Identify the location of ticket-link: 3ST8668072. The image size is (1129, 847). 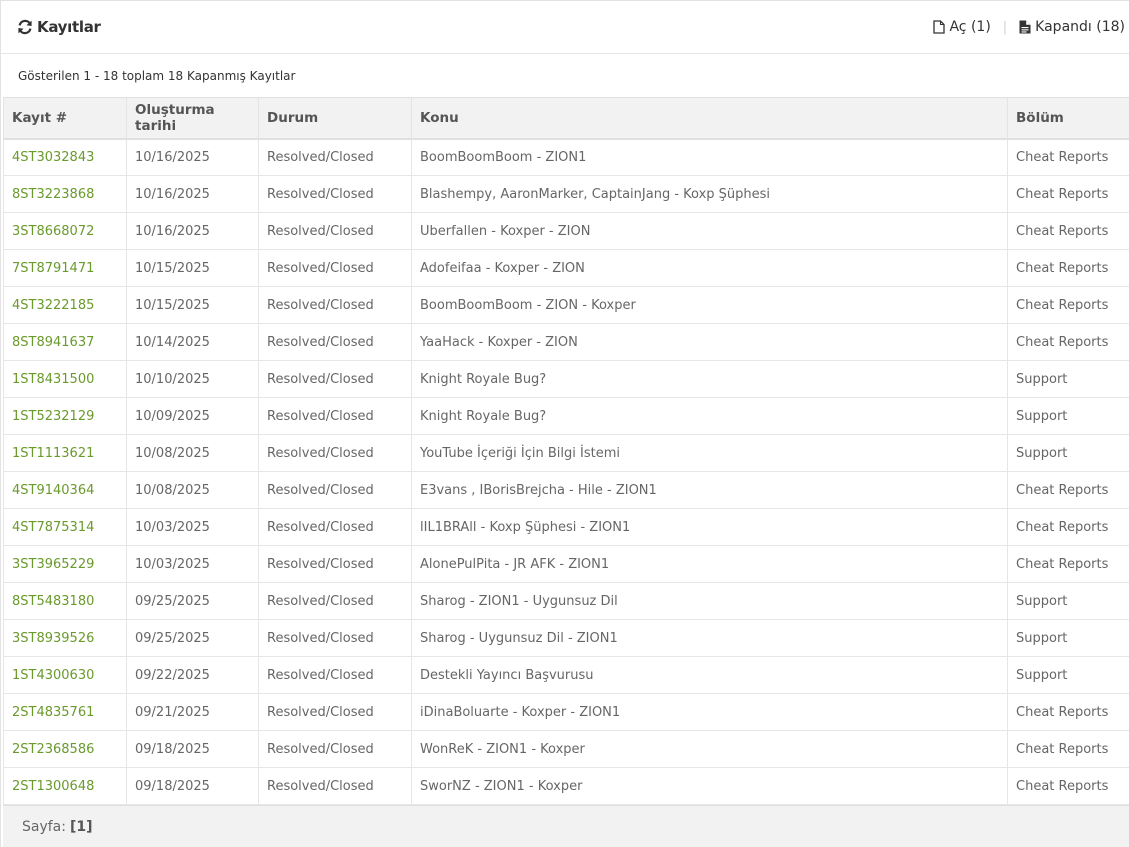
(53, 231).